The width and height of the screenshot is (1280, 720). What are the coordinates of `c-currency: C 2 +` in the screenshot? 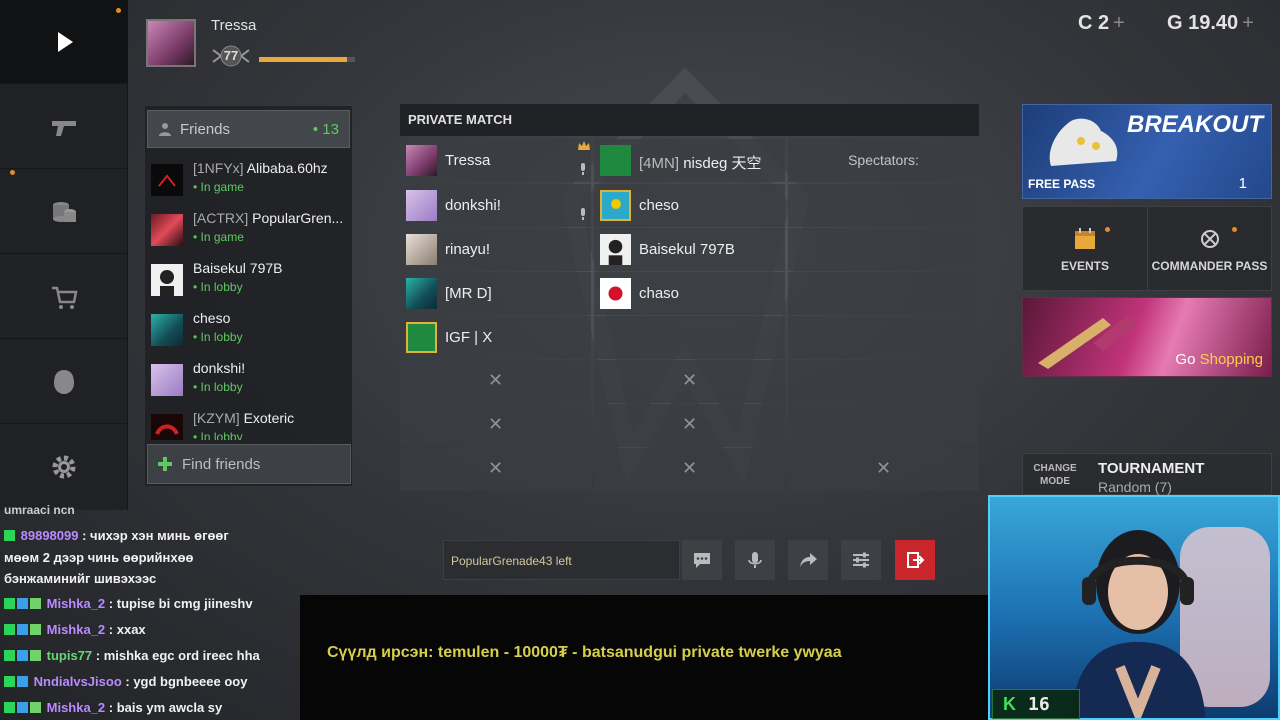 It's located at (1101, 23).